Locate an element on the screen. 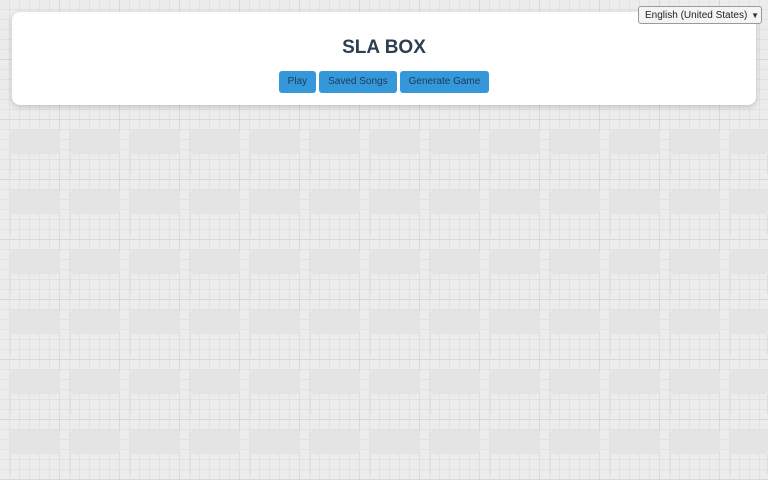 Image resolution: width=768 pixels, height=480 pixels. page-title: SLA BOX is located at coordinates (384, 47).